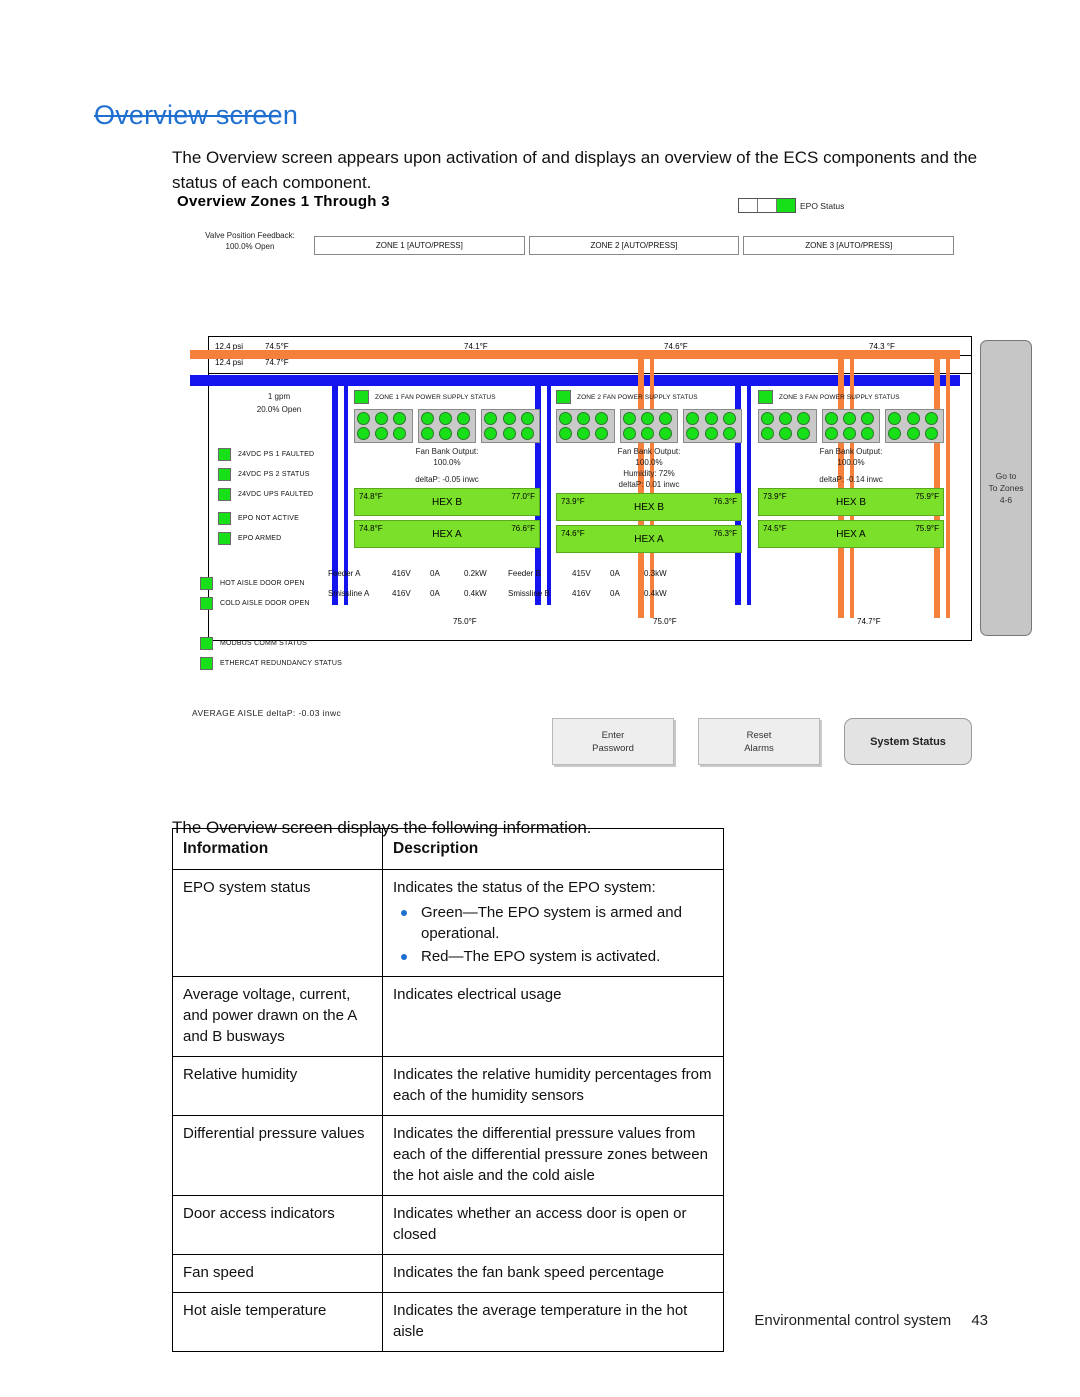  What do you see at coordinates (262, 583) in the screenshot?
I see `lamp-label: HOT AISLE DOOR OPEN` at bounding box center [262, 583].